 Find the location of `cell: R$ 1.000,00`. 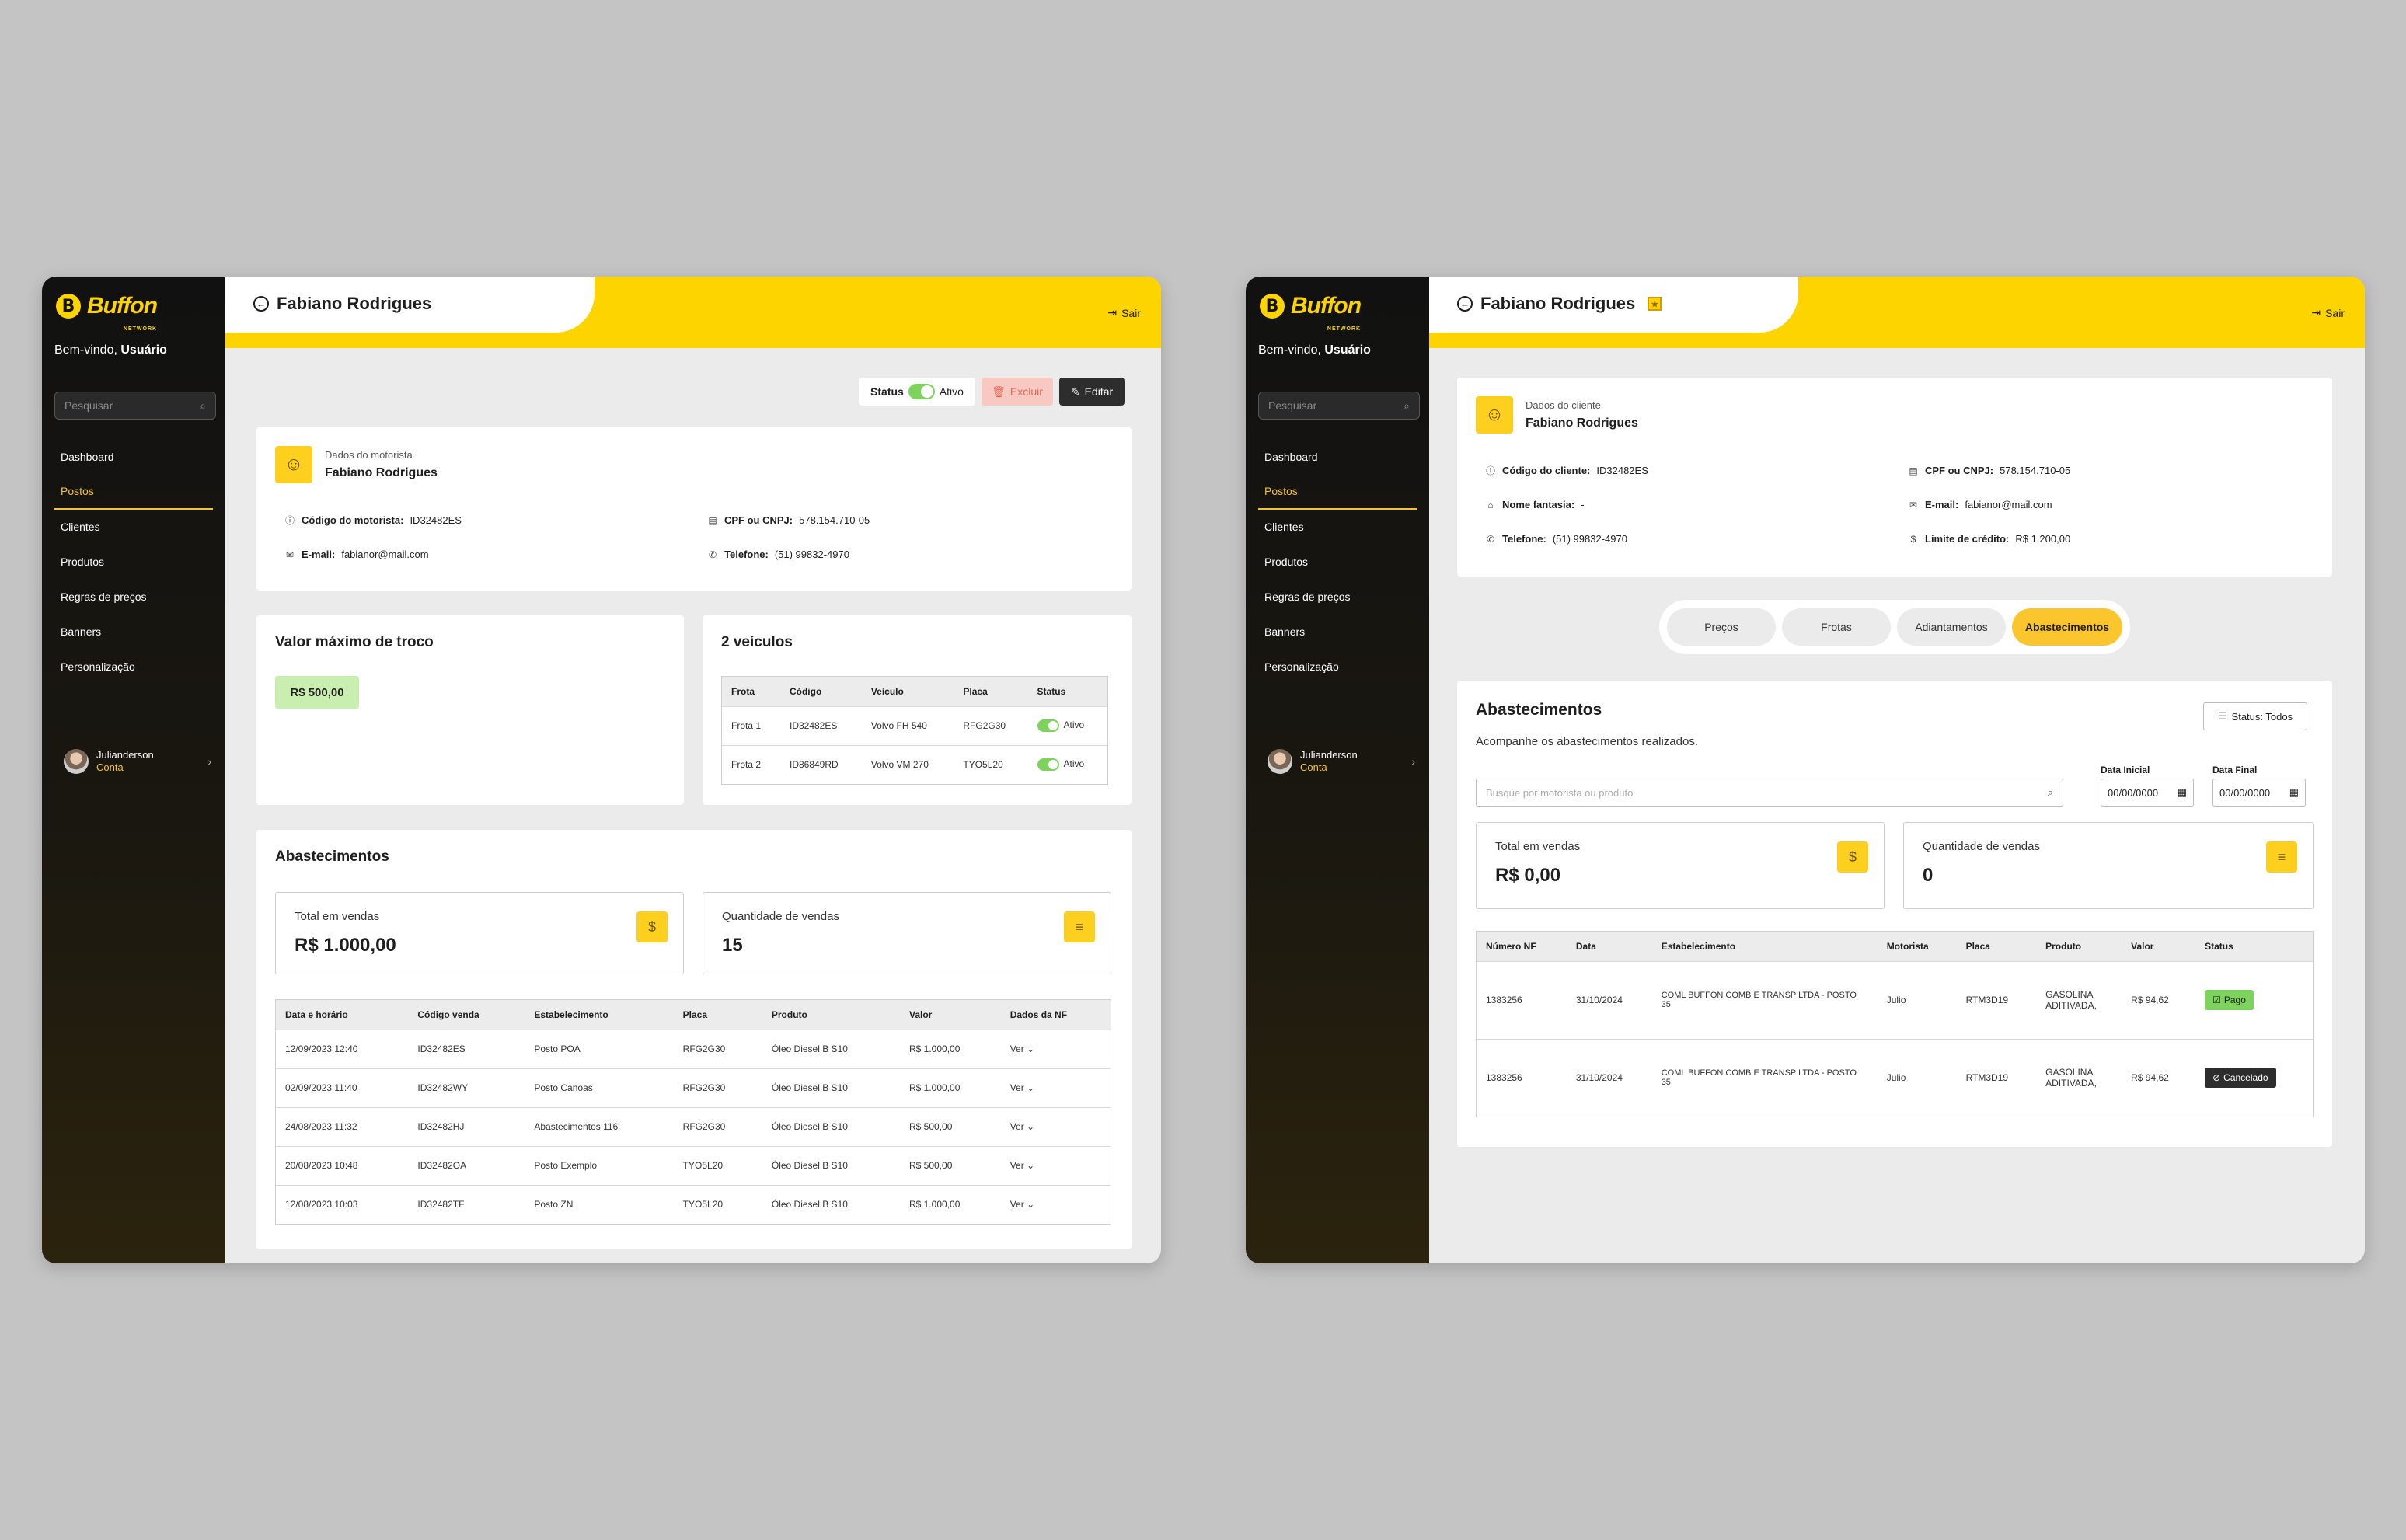

cell: R$ 1.000,00 is located at coordinates (950, 1087).